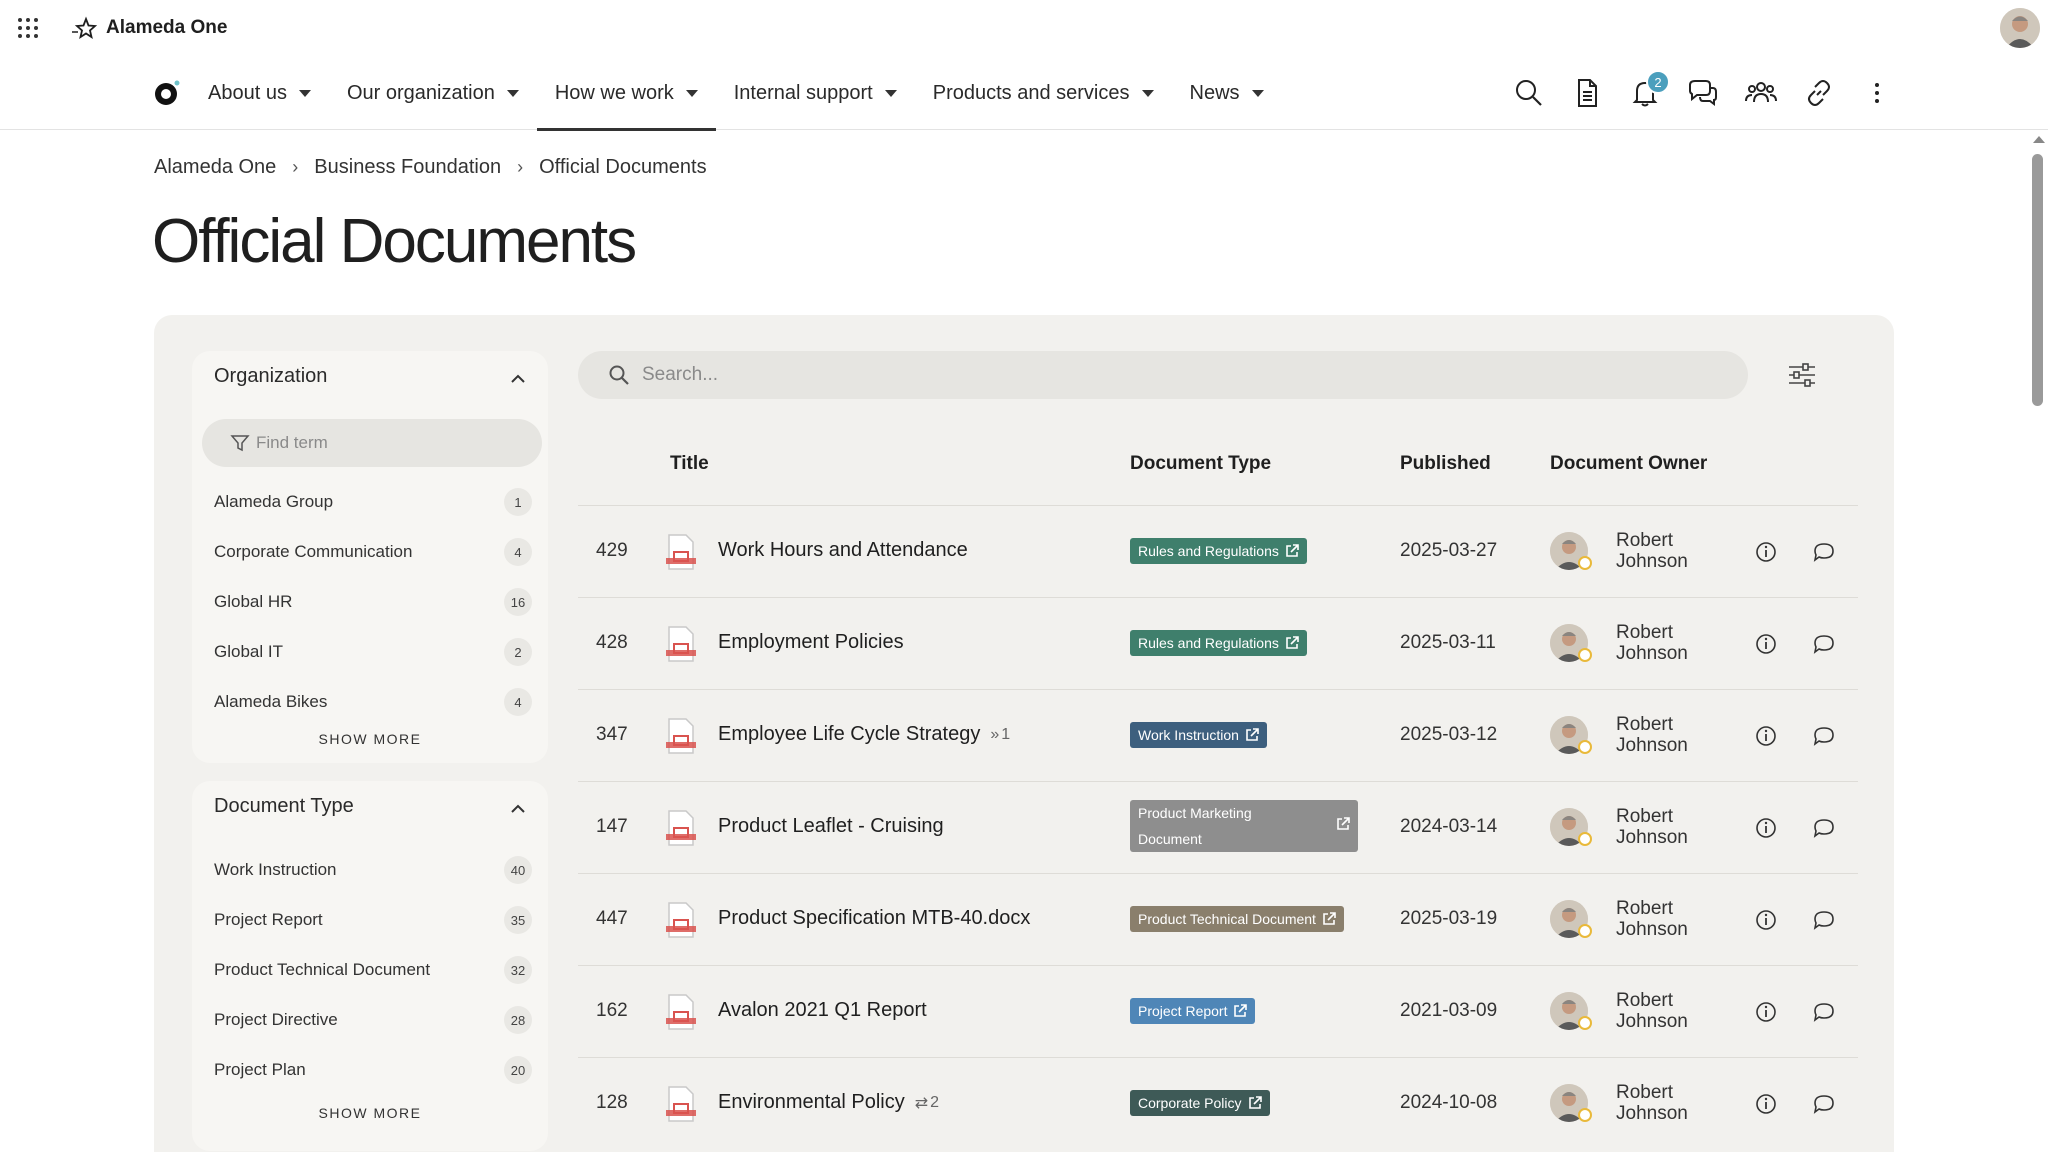 The height and width of the screenshot is (1152, 2048). Describe the element at coordinates (373, 502) in the screenshot. I see `filter-term: Alameda Group 1` at that location.